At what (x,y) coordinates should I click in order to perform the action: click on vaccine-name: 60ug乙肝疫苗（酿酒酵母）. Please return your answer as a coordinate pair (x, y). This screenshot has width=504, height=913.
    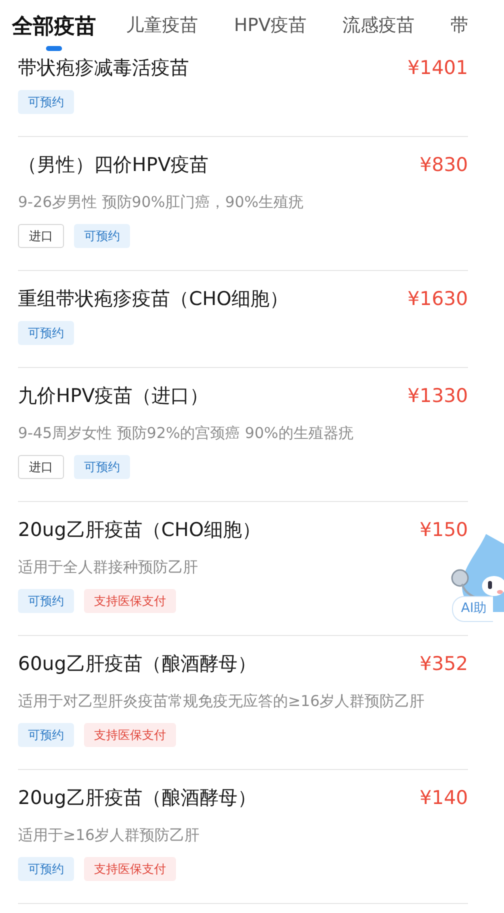
    Looking at the image, I should click on (137, 664).